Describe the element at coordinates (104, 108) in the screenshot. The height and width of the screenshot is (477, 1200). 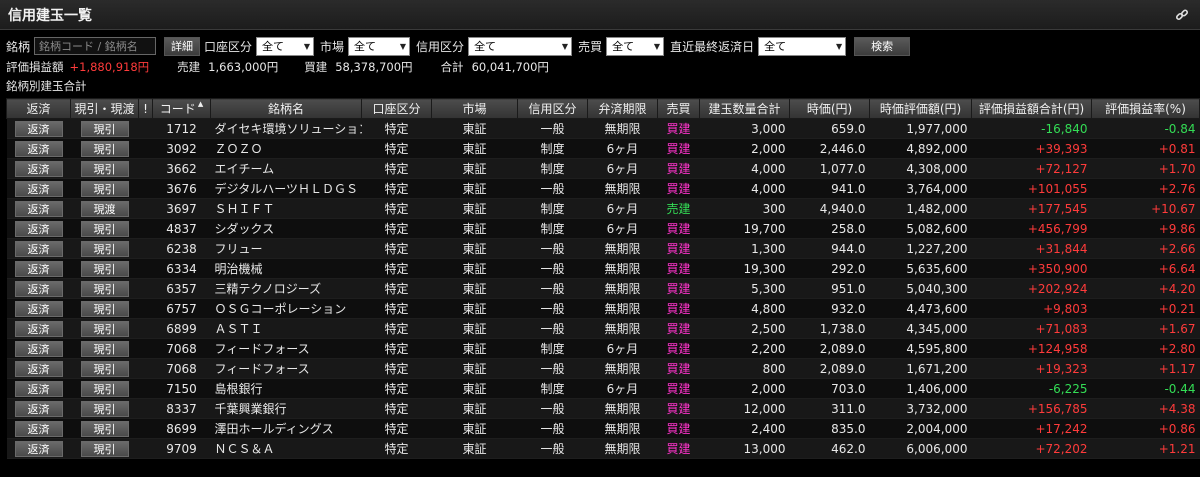
I see `col-action: 現引・現渡` at that location.